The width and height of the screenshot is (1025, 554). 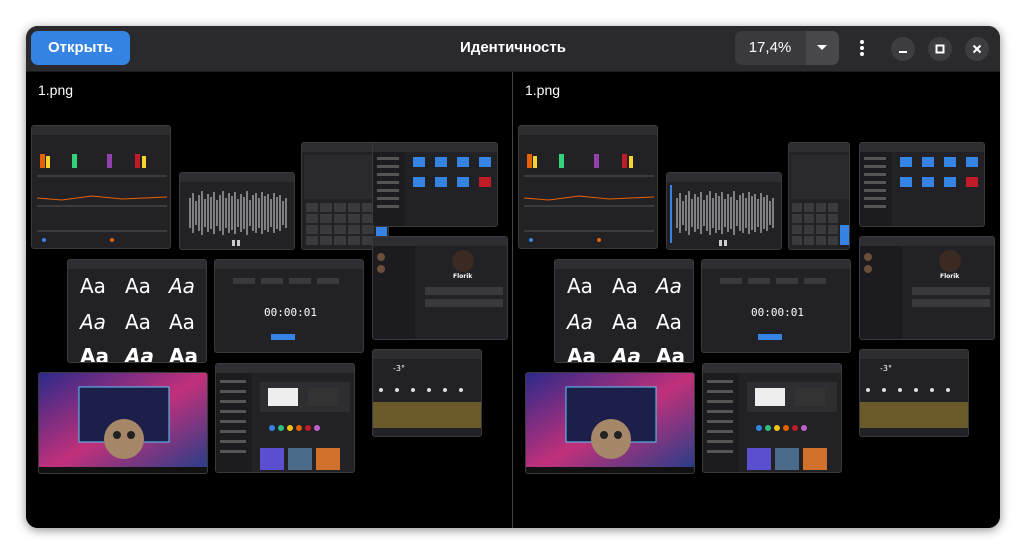 I want to click on close-button, so click(x=977, y=49).